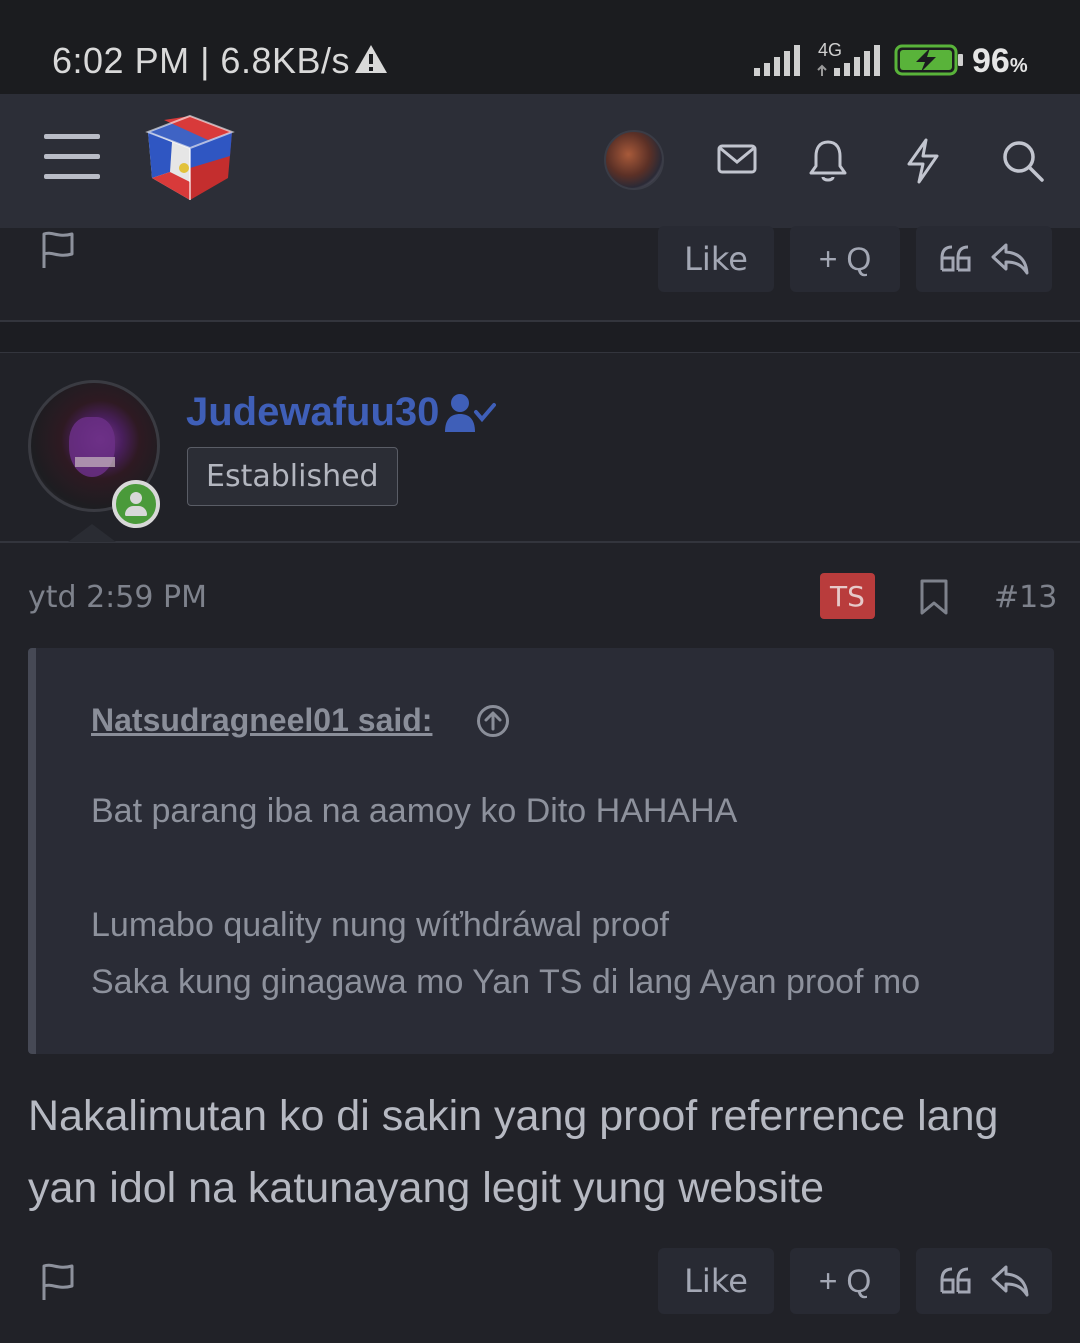 The height and width of the screenshot is (1343, 1080). I want to click on signal-4g-icon, so click(848, 60).